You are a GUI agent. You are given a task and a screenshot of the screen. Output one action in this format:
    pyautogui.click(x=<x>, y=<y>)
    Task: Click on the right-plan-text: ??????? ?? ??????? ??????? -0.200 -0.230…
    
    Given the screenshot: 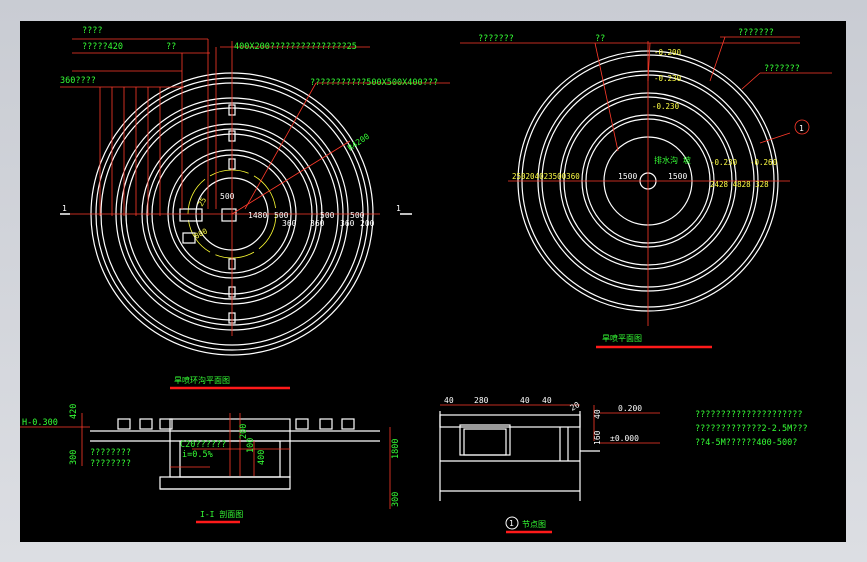 What is the action you would take?
    pyautogui.click(x=641, y=108)
    